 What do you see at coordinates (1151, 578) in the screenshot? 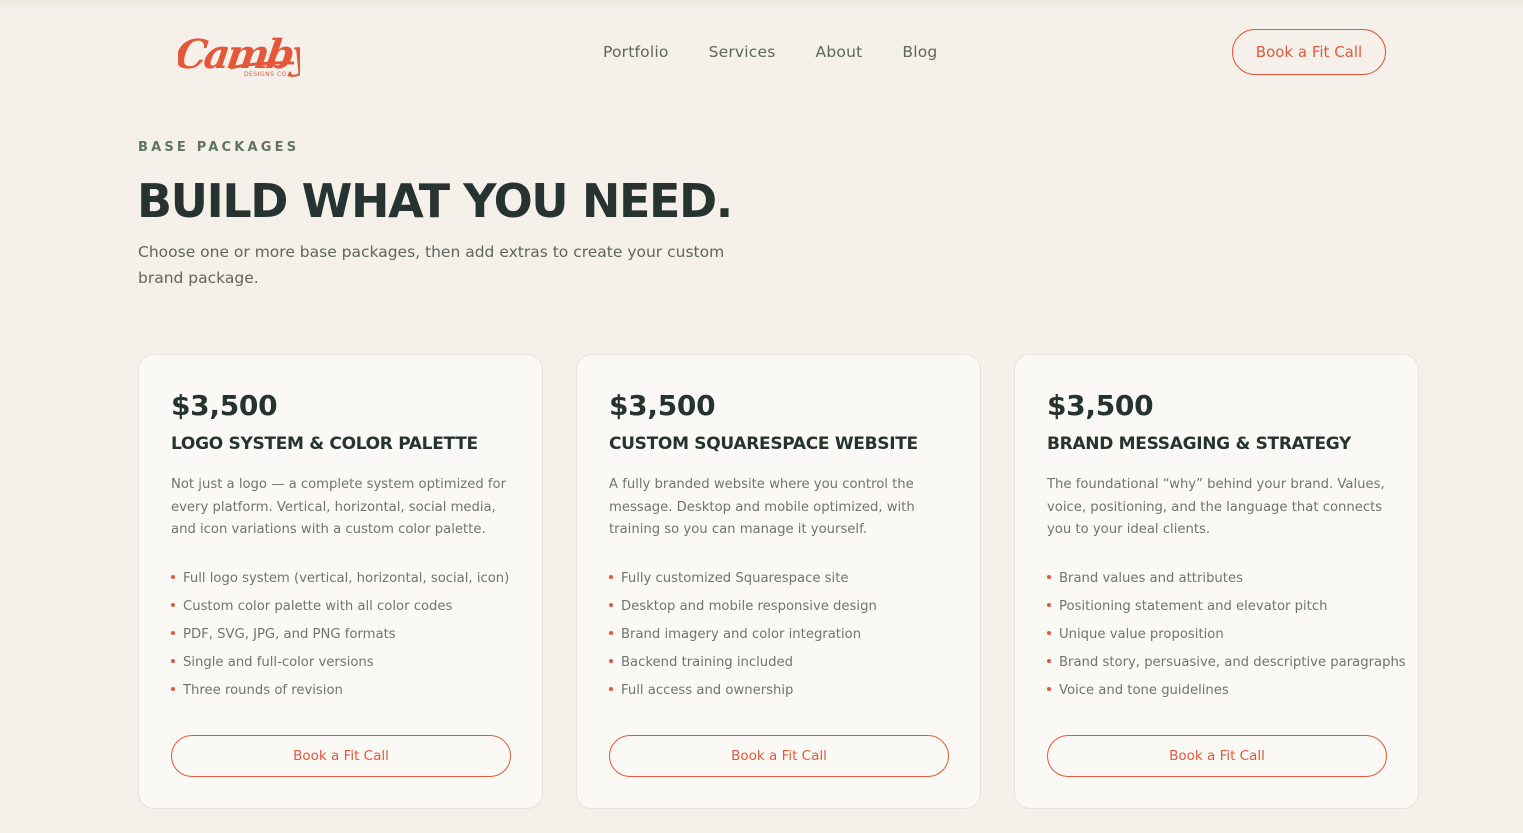
I see `feature-text: Brand values and attributes` at bounding box center [1151, 578].